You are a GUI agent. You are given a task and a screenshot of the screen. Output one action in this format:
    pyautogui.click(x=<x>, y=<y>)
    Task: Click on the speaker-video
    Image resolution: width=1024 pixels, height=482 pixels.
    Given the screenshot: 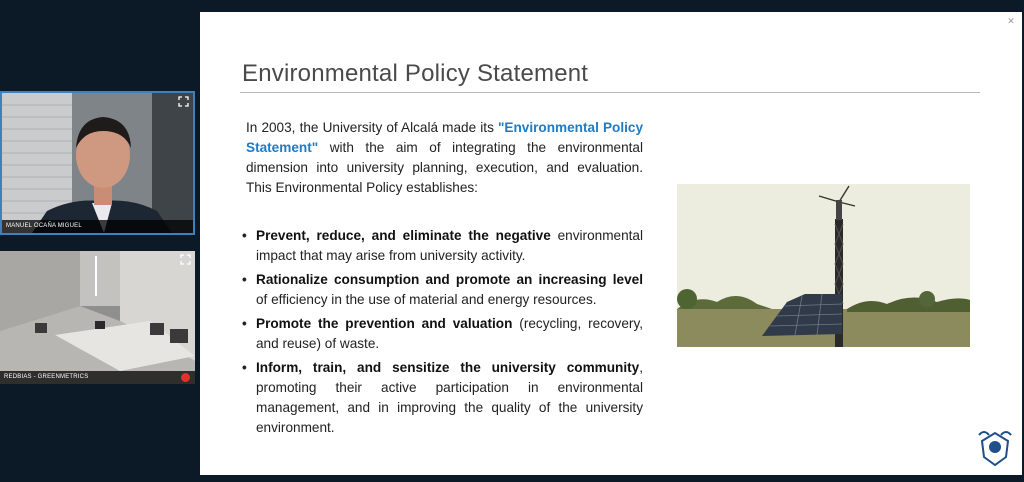 What is the action you would take?
    pyautogui.click(x=97, y=163)
    